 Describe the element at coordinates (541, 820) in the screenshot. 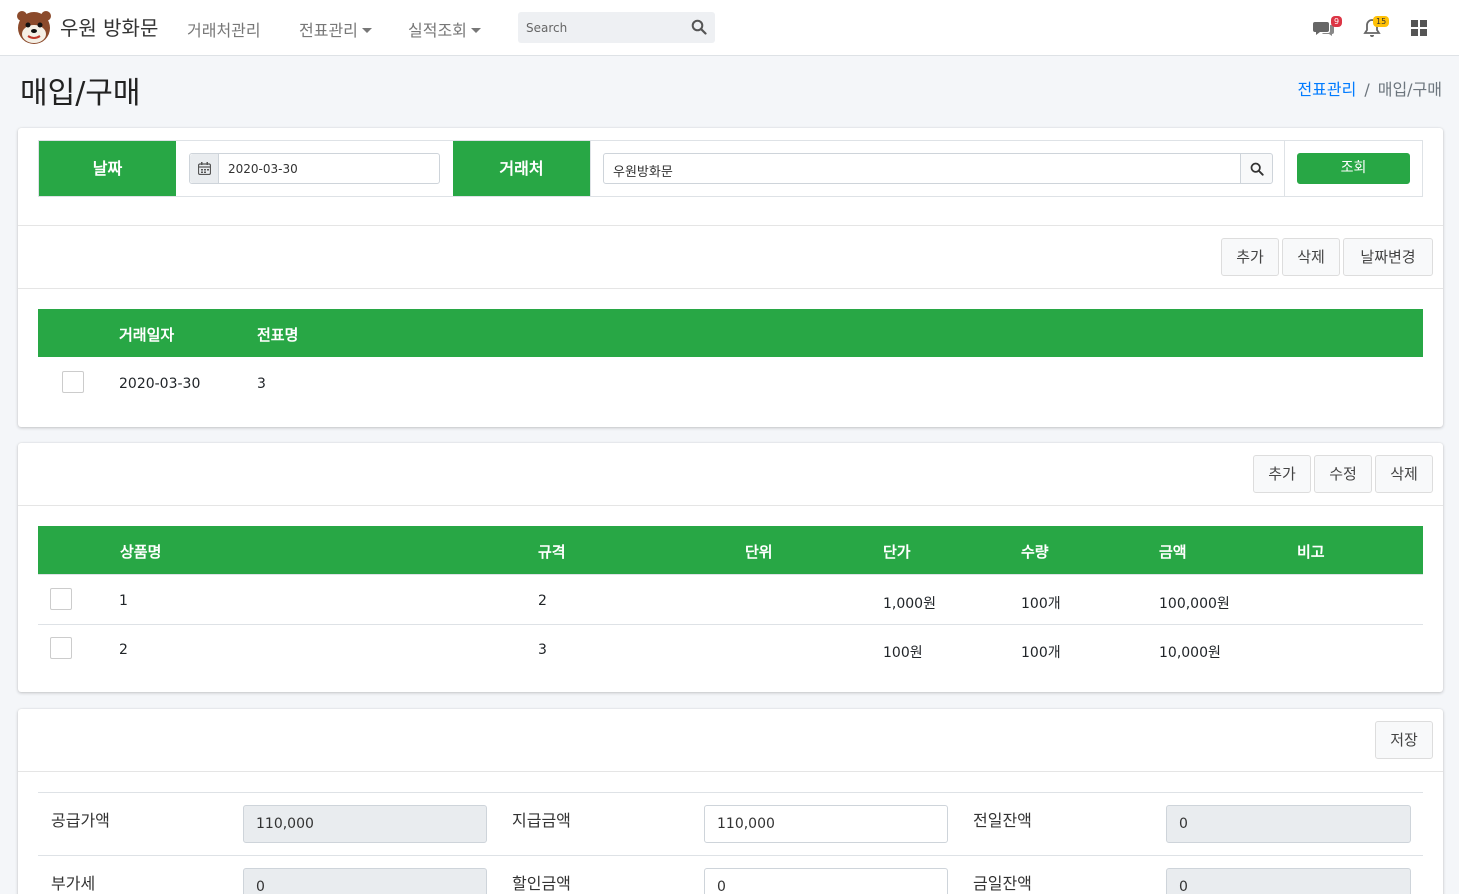

I see `paid-amount-label: 지급금액` at that location.